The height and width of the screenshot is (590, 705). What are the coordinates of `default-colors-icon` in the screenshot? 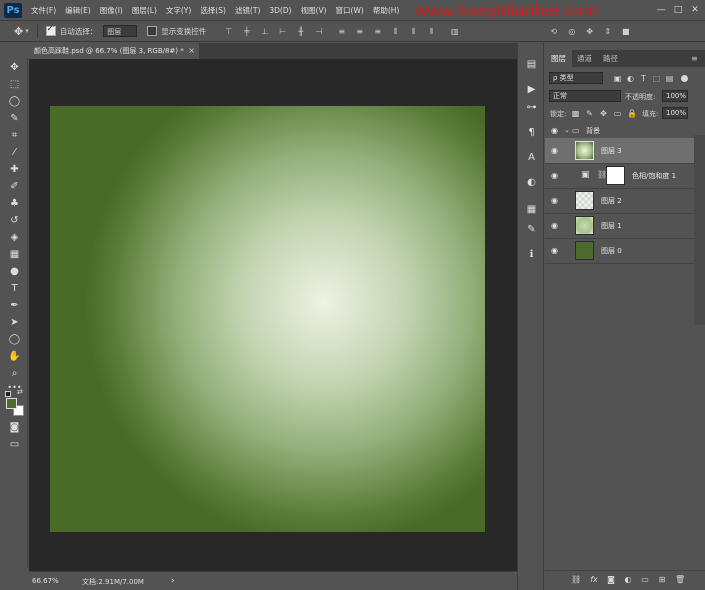 It's located at (8, 394).